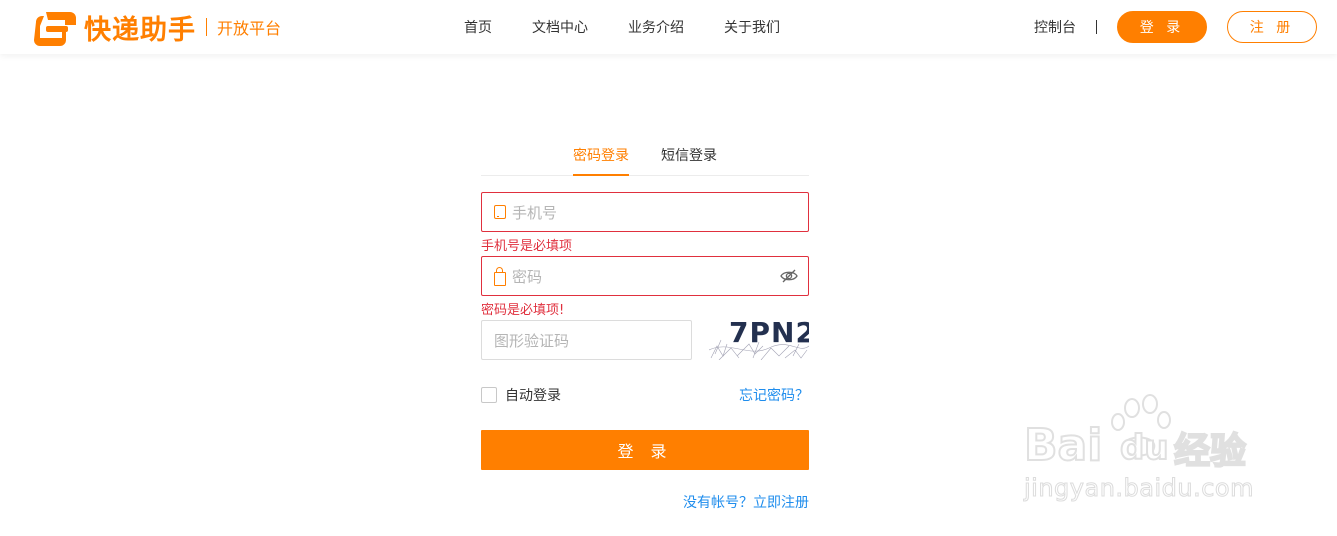  Describe the element at coordinates (1139, 488) in the screenshot. I see `watermark-url: jingyan.baidu.com` at that location.